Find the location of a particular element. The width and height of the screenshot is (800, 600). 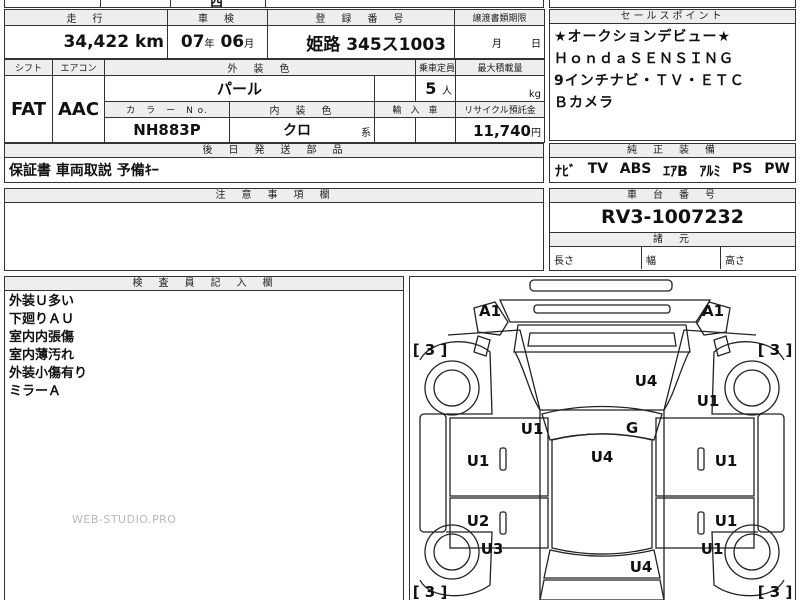

interior-color-suffix: 系 is located at coordinates (366, 133).